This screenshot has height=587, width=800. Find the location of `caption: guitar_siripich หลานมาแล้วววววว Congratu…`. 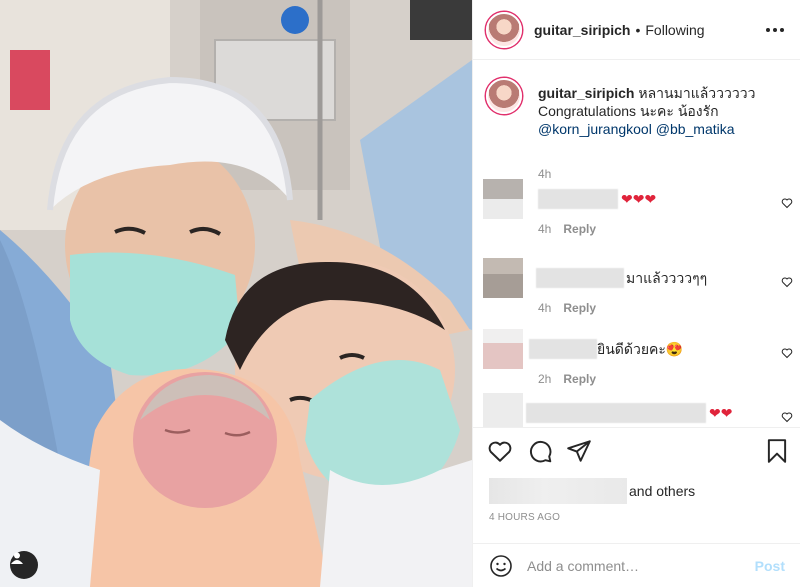

caption: guitar_siripich หลานมาแล้วววววว Congratu… is located at coordinates (636, 129).